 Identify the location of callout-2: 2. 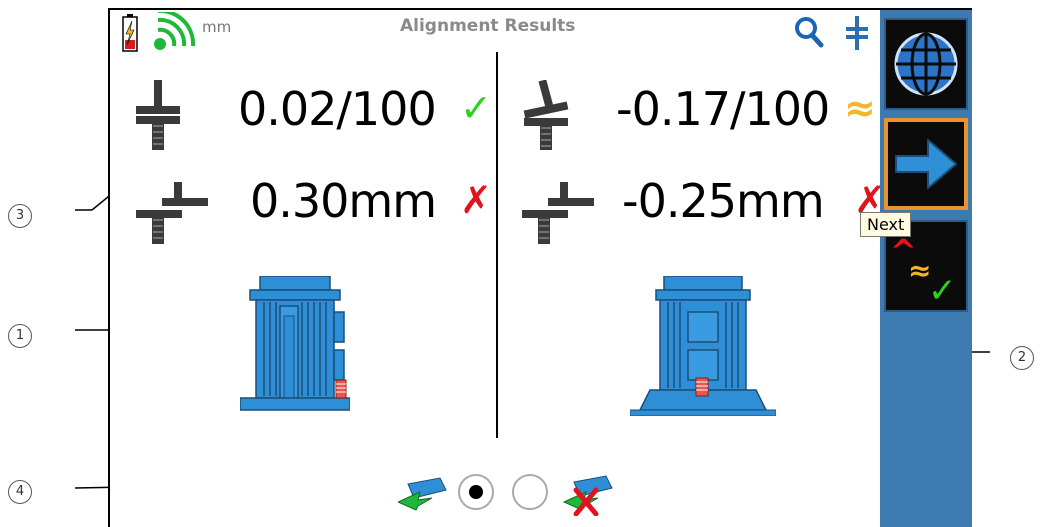
(1022, 358).